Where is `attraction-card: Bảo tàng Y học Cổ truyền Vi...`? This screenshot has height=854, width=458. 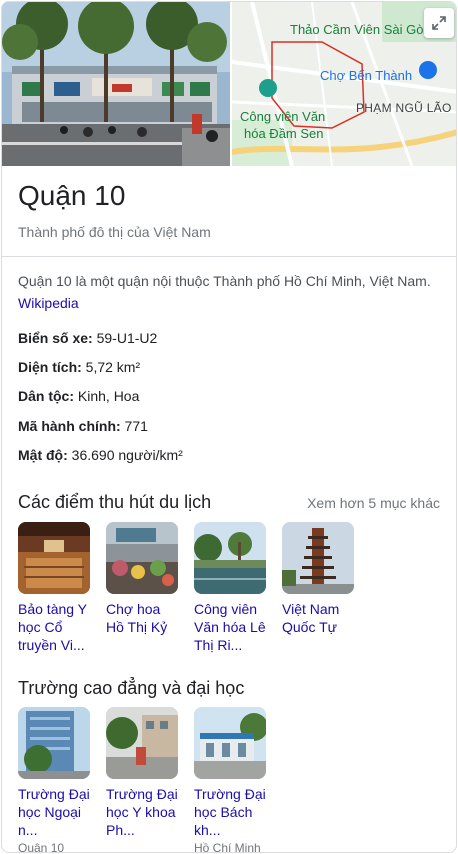 attraction-card: Bảo tàng Y học Cổ truyền Vi... is located at coordinates (54, 588).